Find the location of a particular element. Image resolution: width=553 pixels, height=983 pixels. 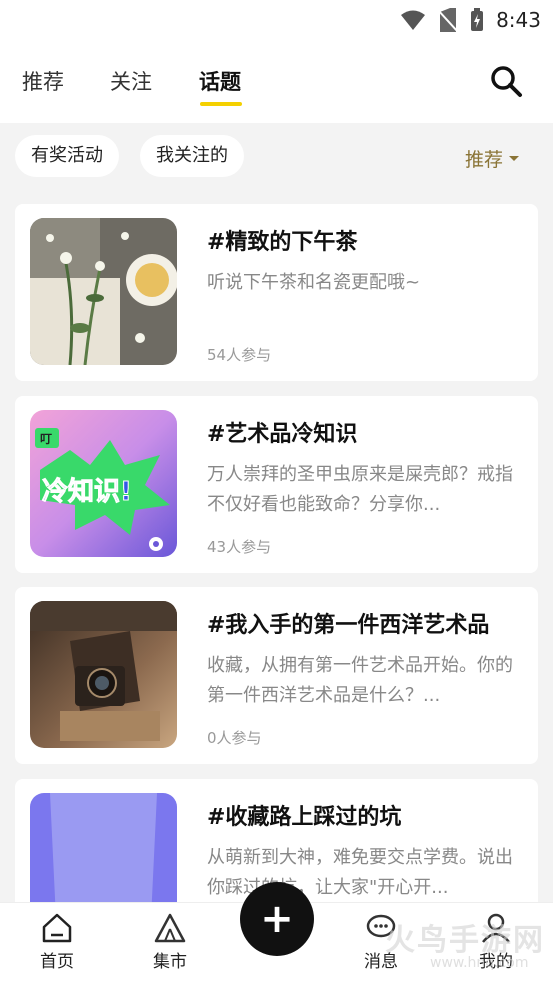

caret-down-icon is located at coordinates (514, 158).